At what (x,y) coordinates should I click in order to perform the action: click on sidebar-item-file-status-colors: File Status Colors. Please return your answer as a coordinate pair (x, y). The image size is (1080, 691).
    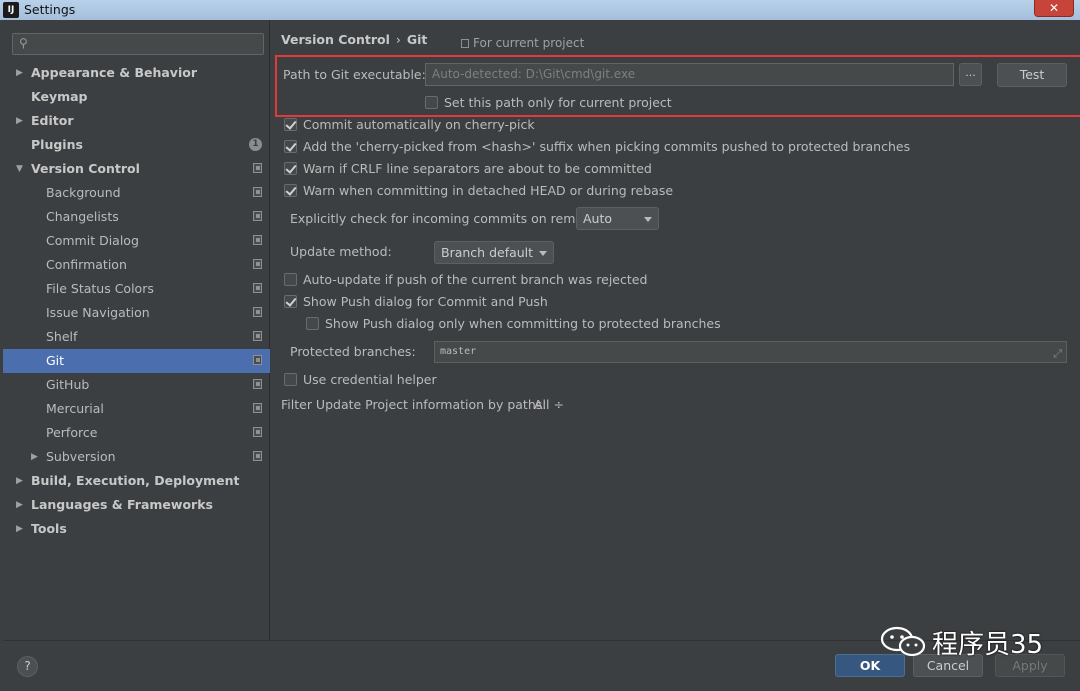
    Looking at the image, I should click on (136, 289).